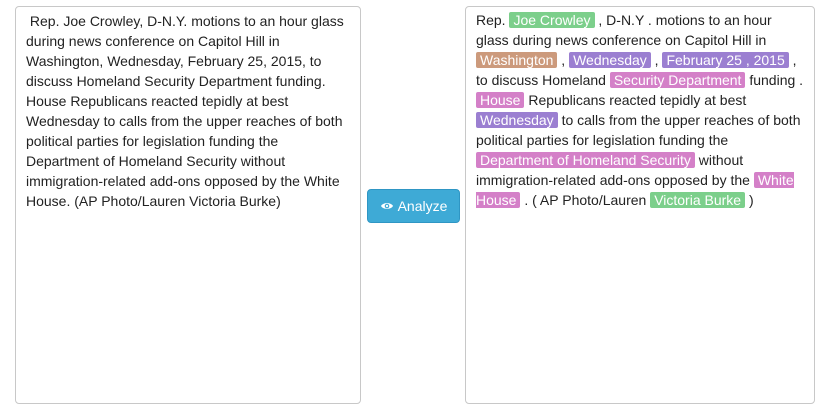  Describe the element at coordinates (493, 20) in the screenshot. I see `output-text: Rep.` at that location.